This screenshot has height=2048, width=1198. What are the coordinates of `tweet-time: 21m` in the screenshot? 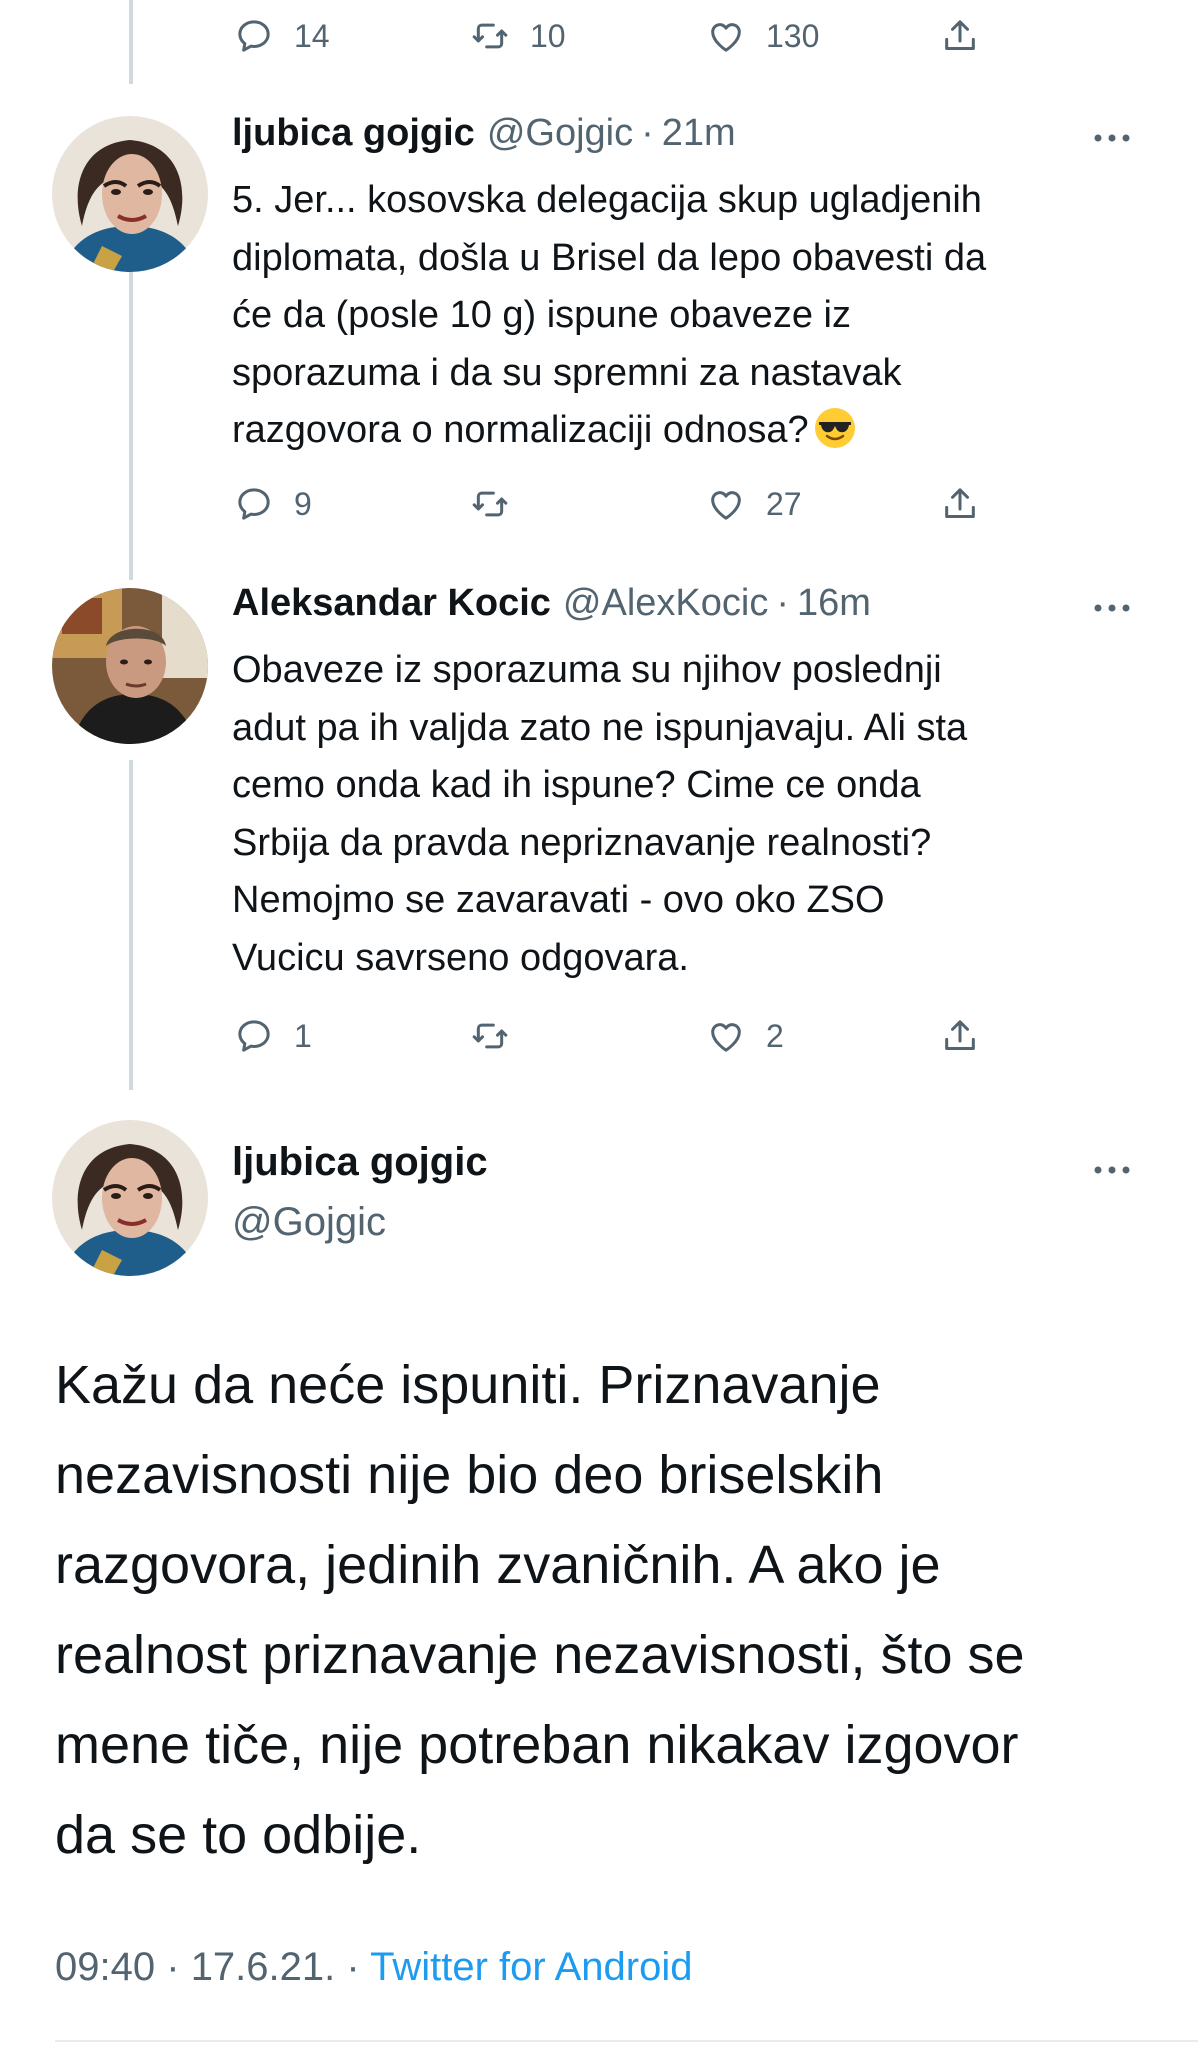 It's located at (699, 133).